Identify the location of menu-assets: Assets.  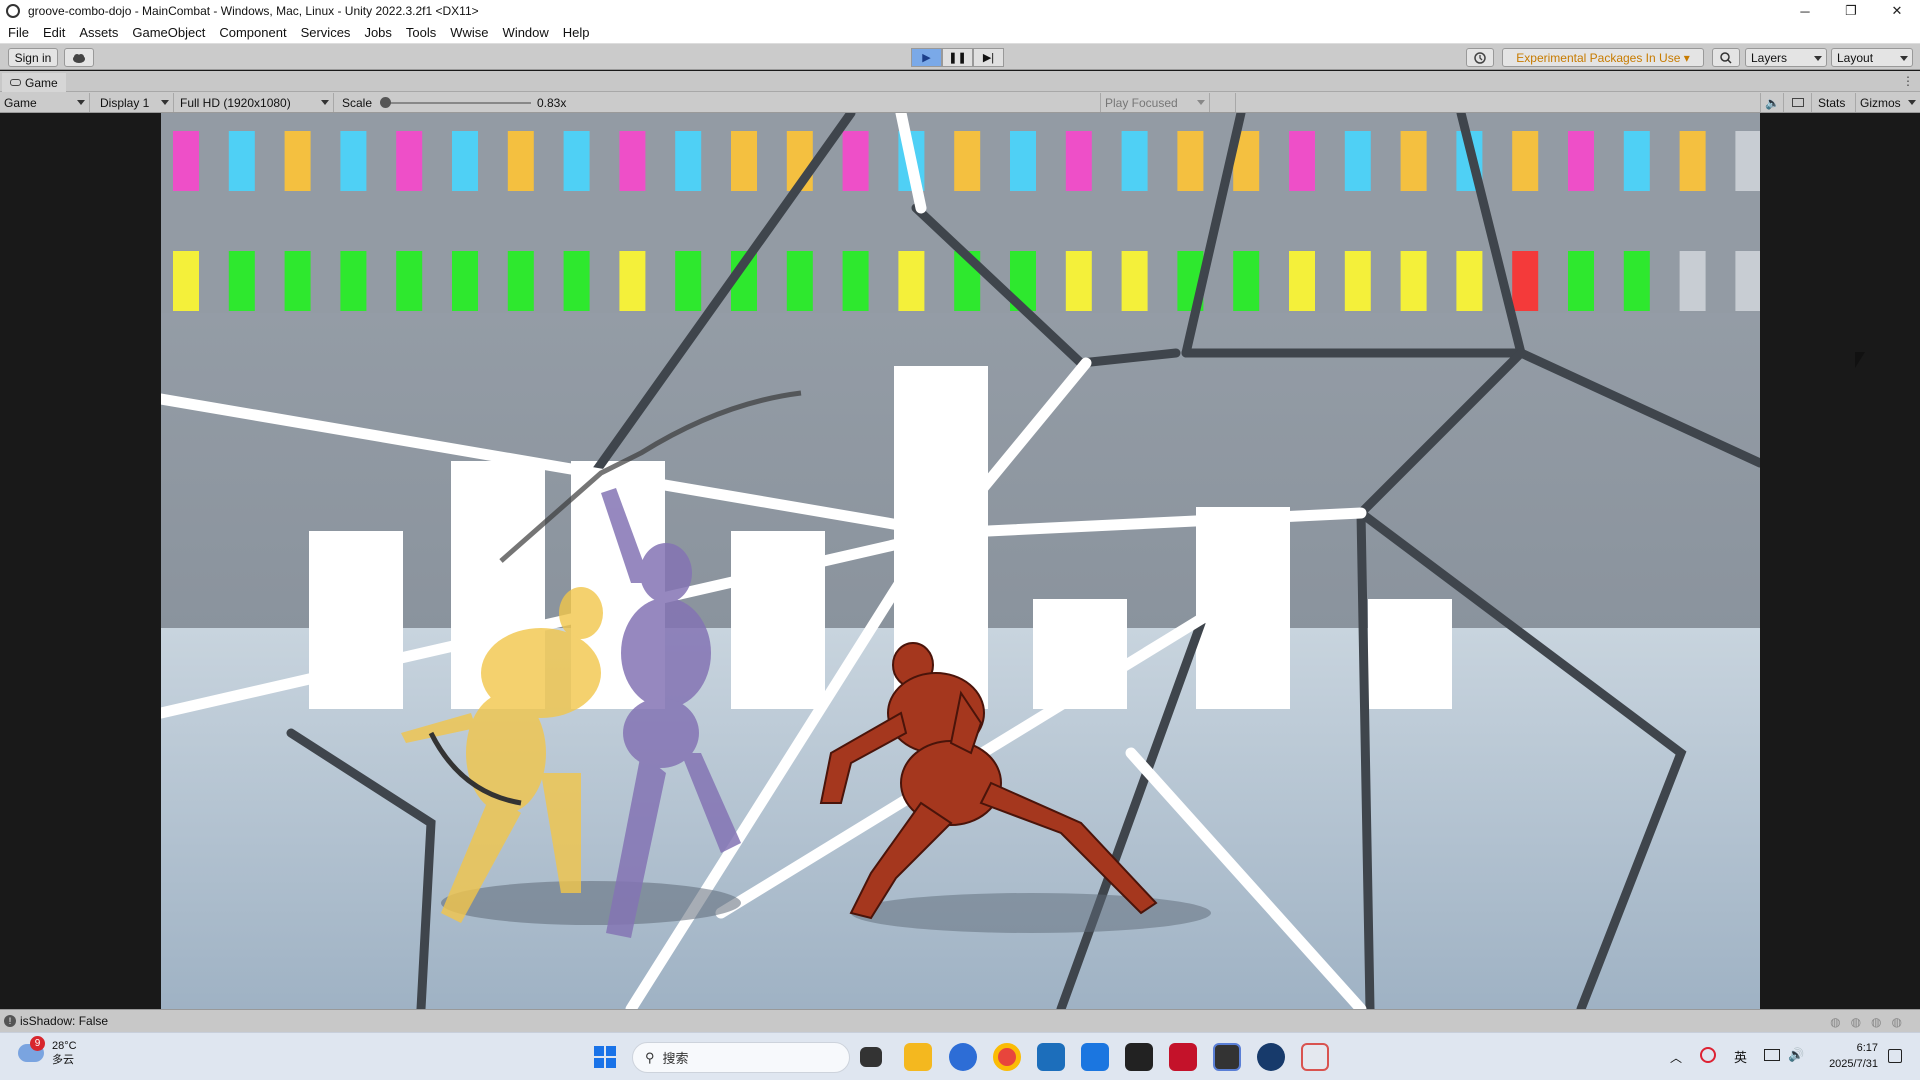
(98, 32).